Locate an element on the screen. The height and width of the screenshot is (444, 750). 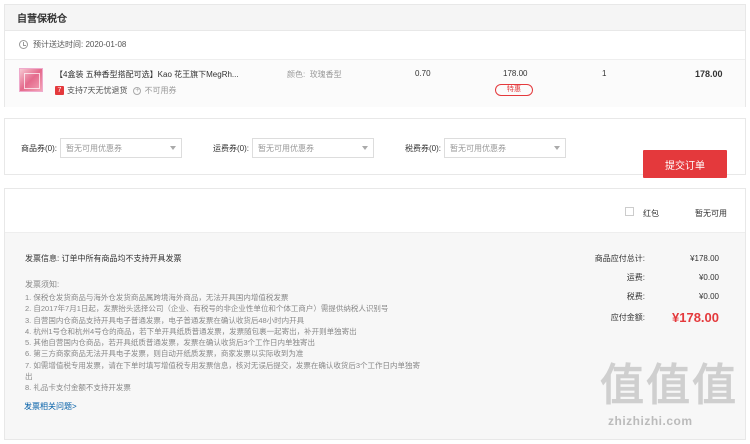
delivery-time: 预计送达时间: 2020-01-08 is located at coordinates (375, 44).